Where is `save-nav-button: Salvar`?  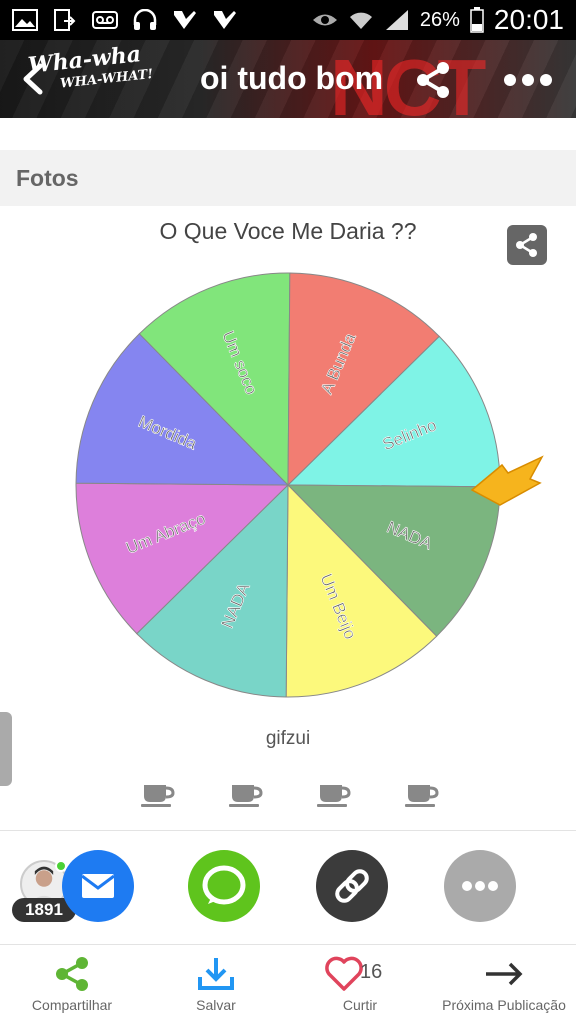 save-nav-button: Salvar is located at coordinates (216, 984).